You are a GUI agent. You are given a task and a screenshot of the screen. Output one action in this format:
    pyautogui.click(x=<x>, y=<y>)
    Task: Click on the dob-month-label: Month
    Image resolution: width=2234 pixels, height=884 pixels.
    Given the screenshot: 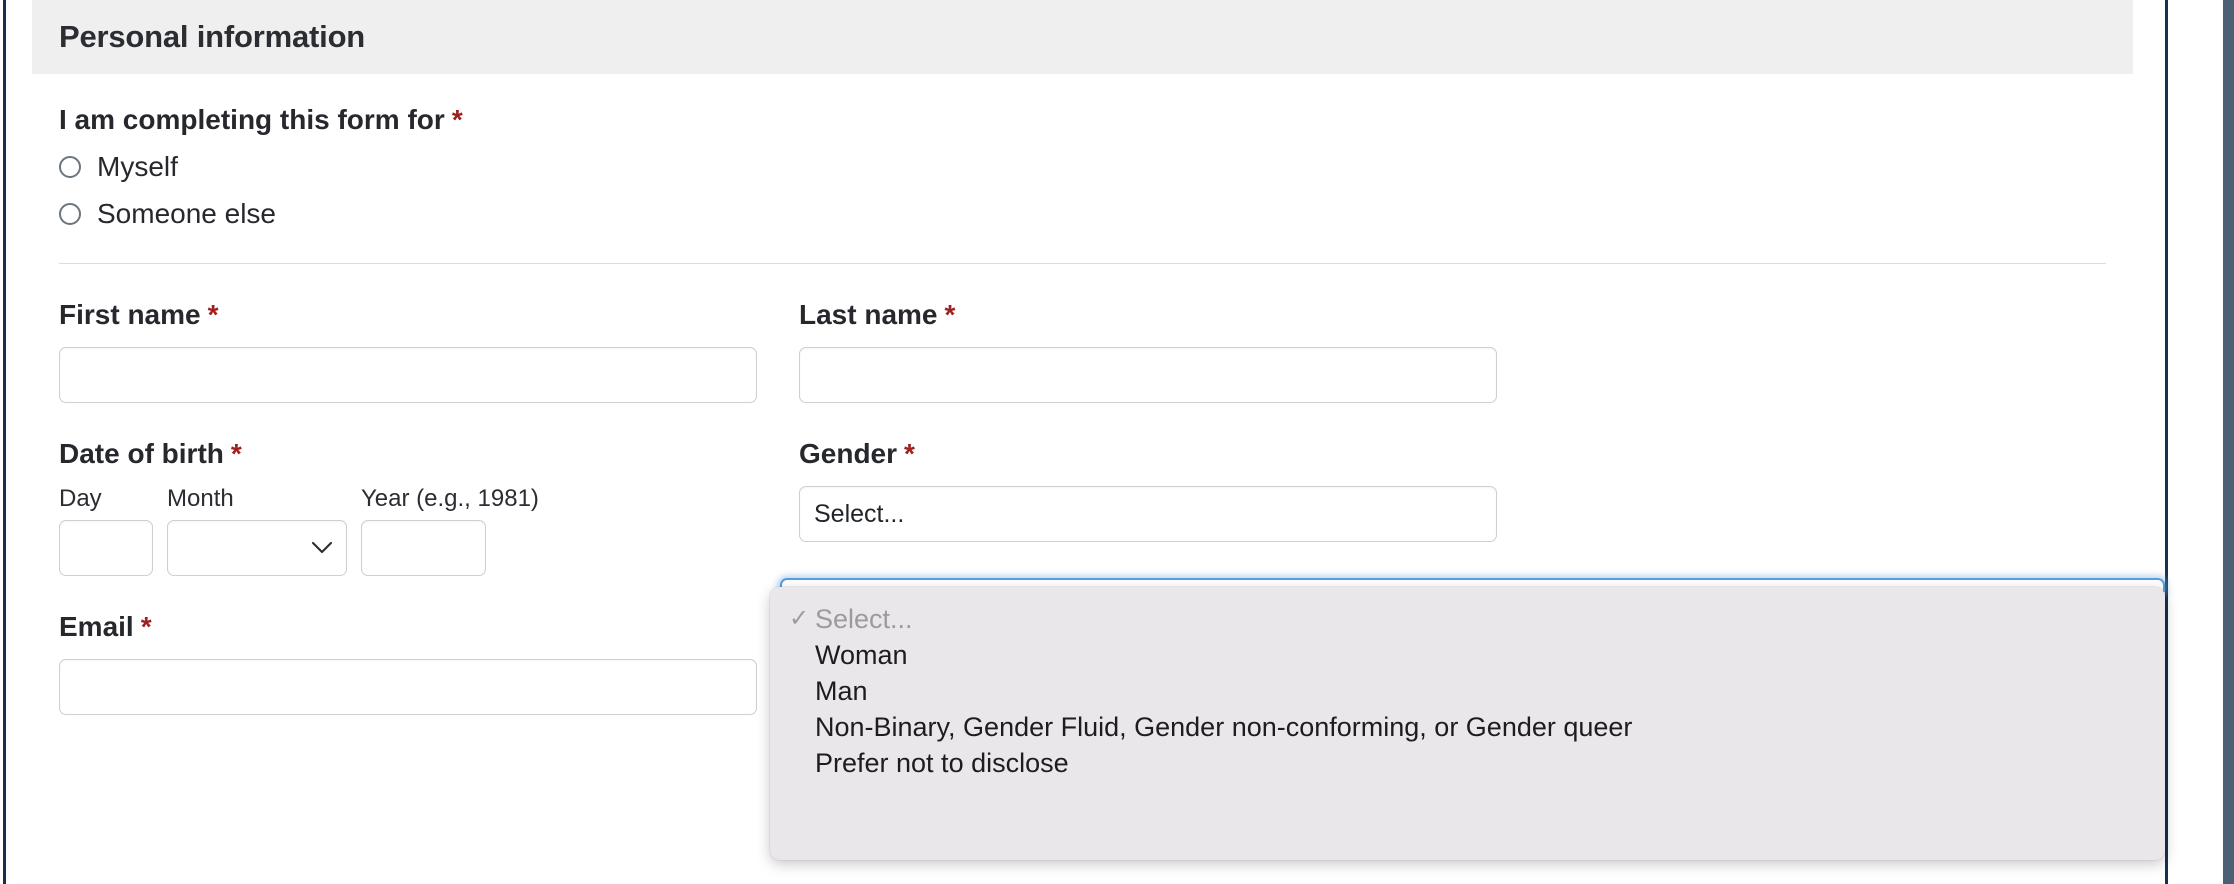 What is the action you would take?
    pyautogui.click(x=200, y=498)
    